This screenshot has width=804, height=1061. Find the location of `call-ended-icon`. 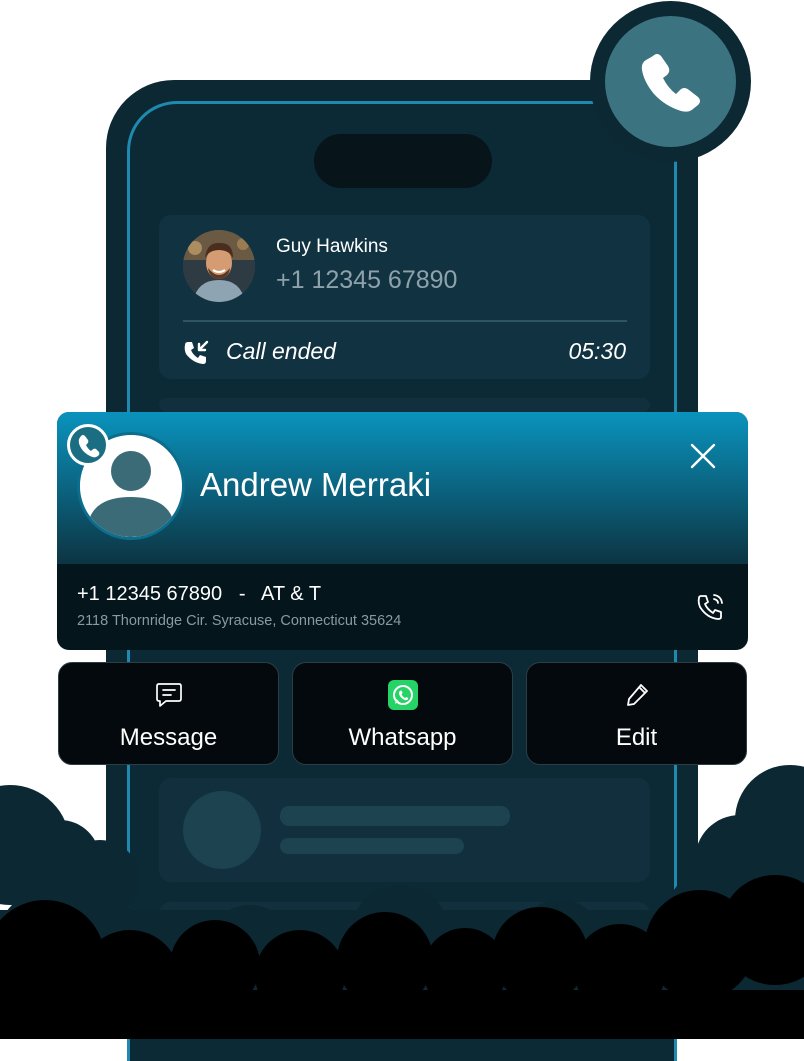

call-ended-icon is located at coordinates (196, 353).